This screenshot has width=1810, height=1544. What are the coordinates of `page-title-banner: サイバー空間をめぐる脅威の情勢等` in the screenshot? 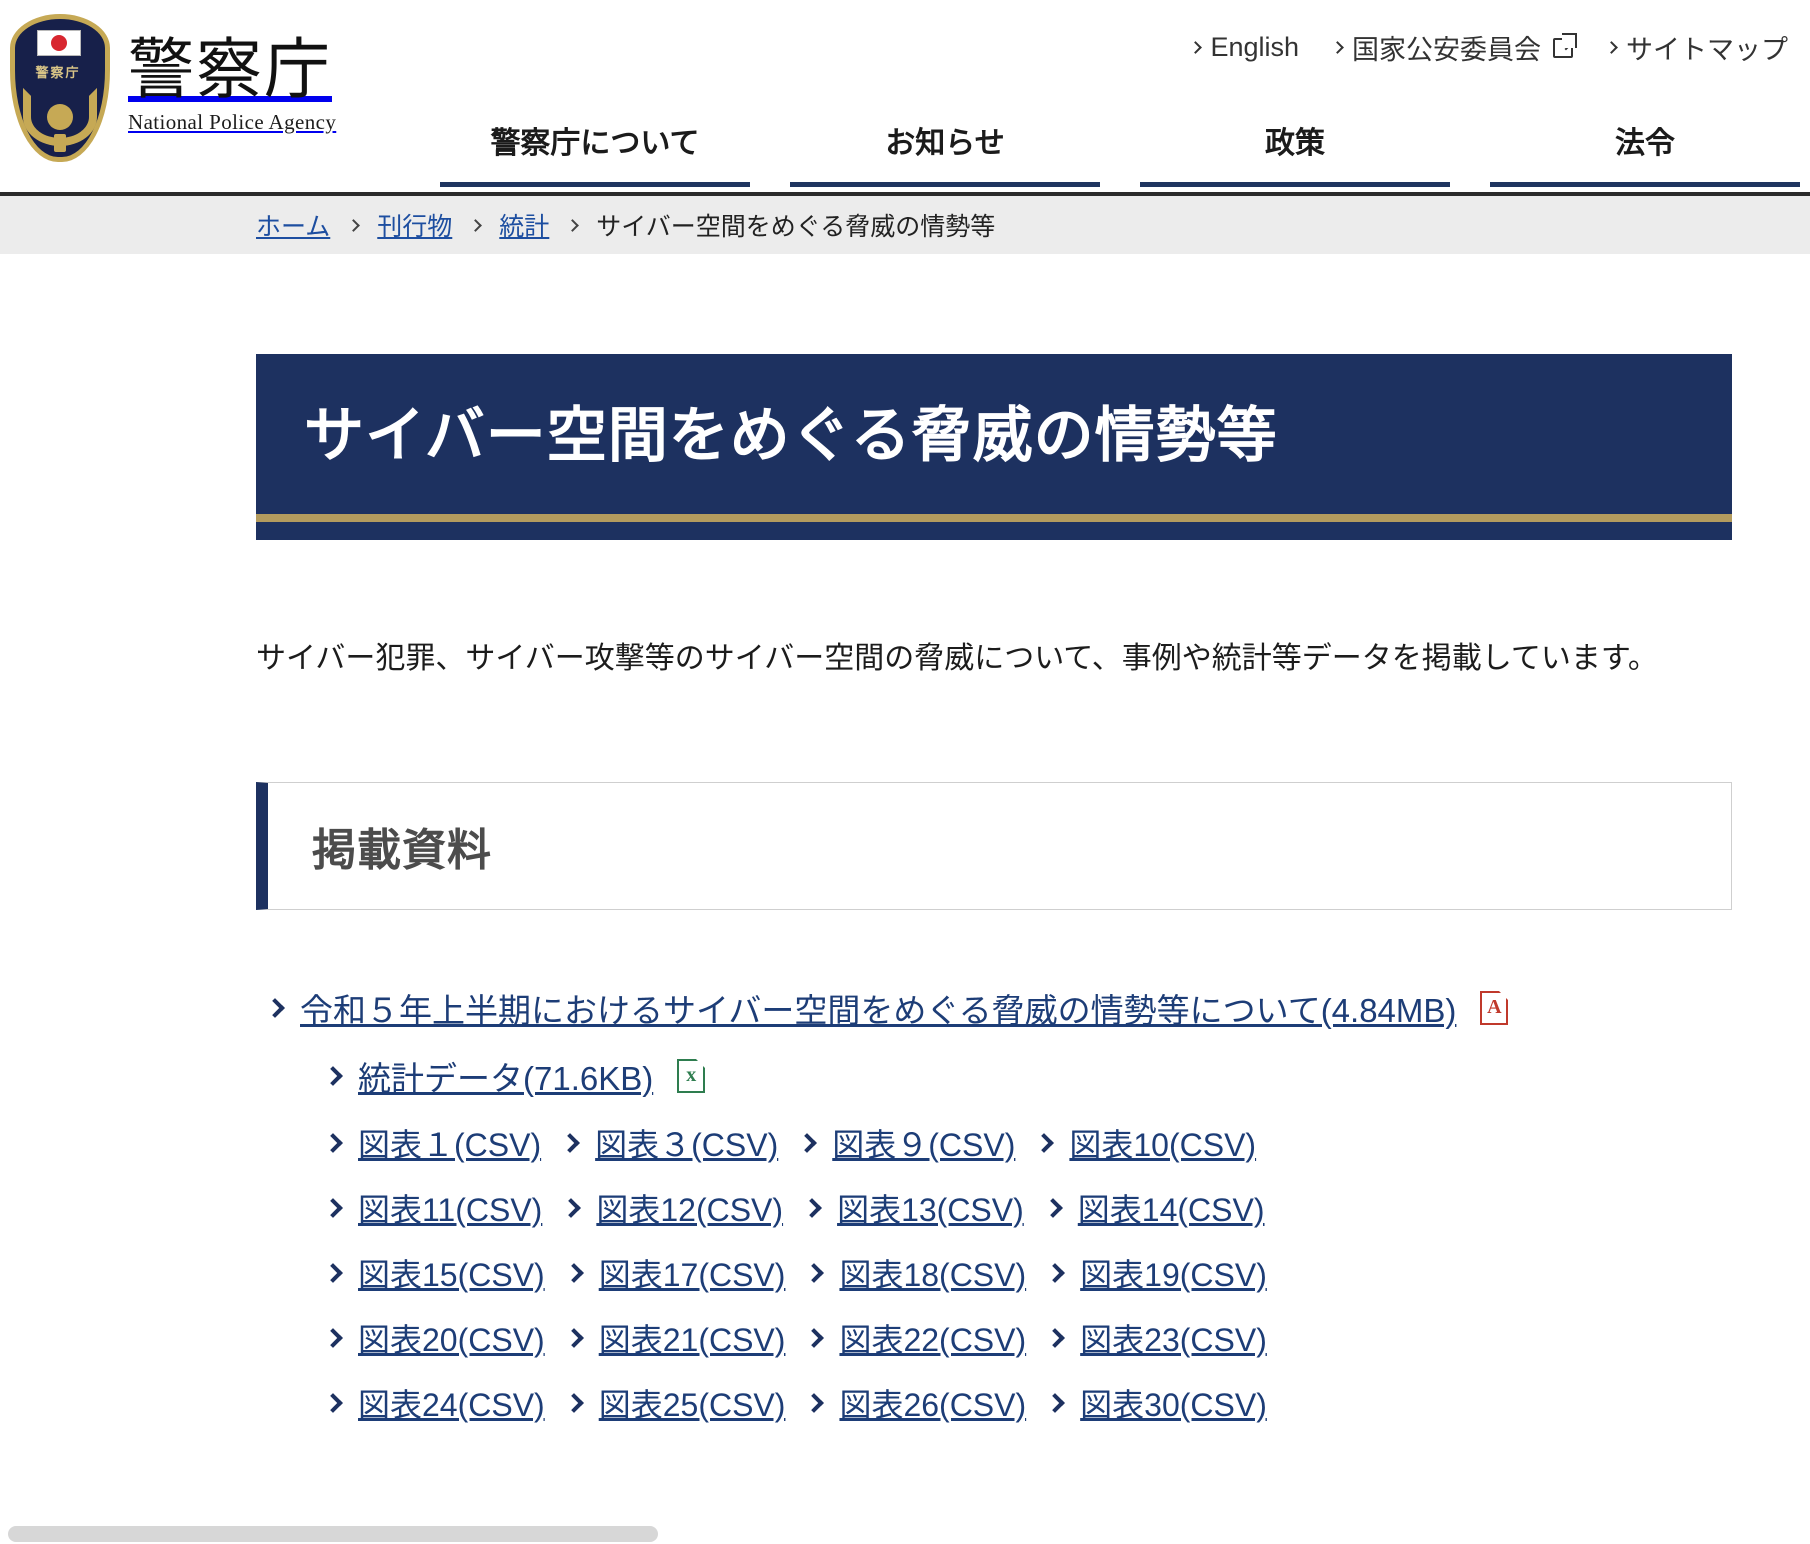 It's located at (994, 447).